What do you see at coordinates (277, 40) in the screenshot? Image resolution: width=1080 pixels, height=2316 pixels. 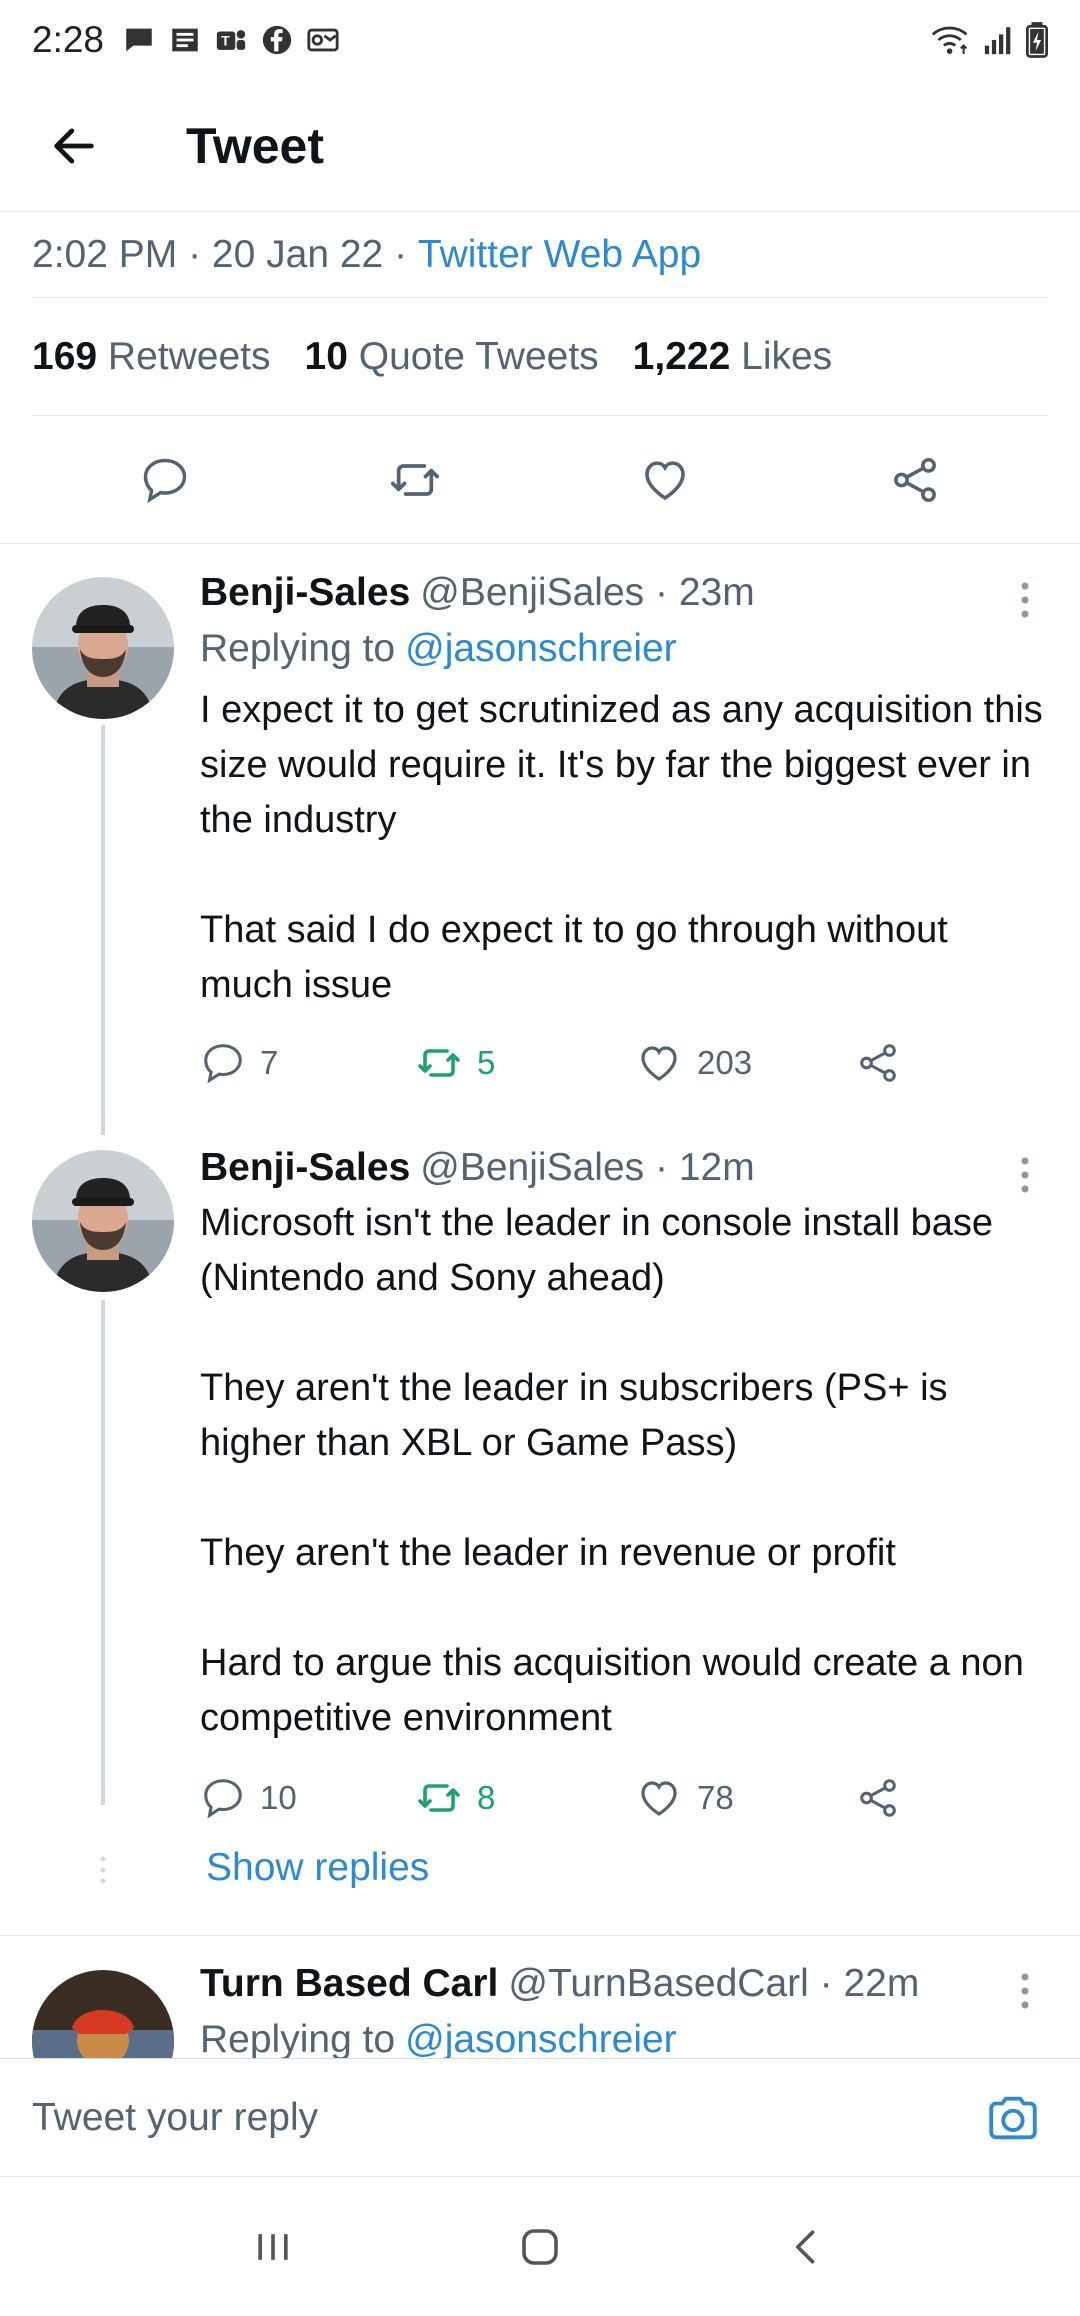 I see `facebook-icon` at bounding box center [277, 40].